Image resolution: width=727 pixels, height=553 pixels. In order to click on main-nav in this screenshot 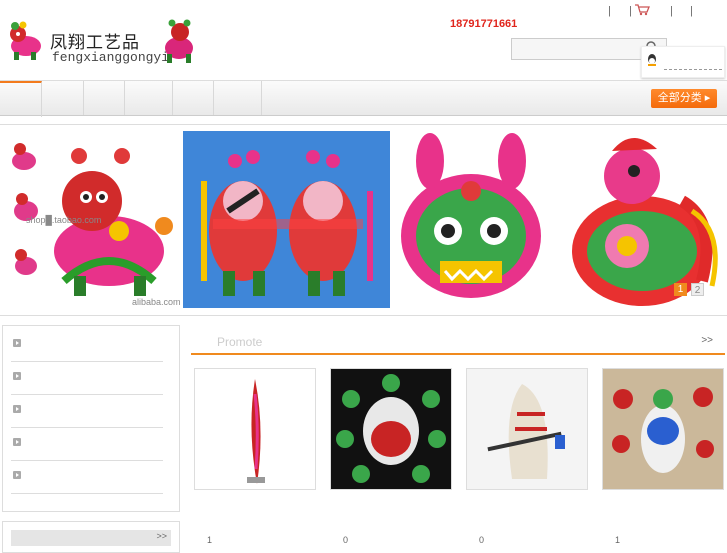, I will do `click(363, 98)`.